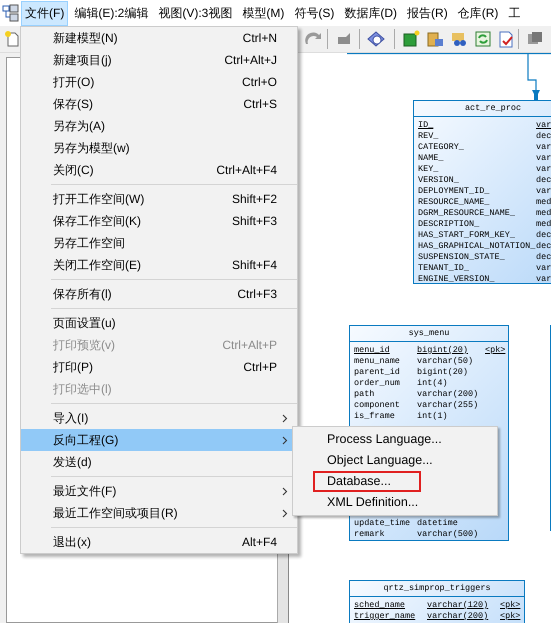 The width and height of the screenshot is (551, 623). I want to click on entity-title: qrtz_simprop_triggers, so click(437, 589).